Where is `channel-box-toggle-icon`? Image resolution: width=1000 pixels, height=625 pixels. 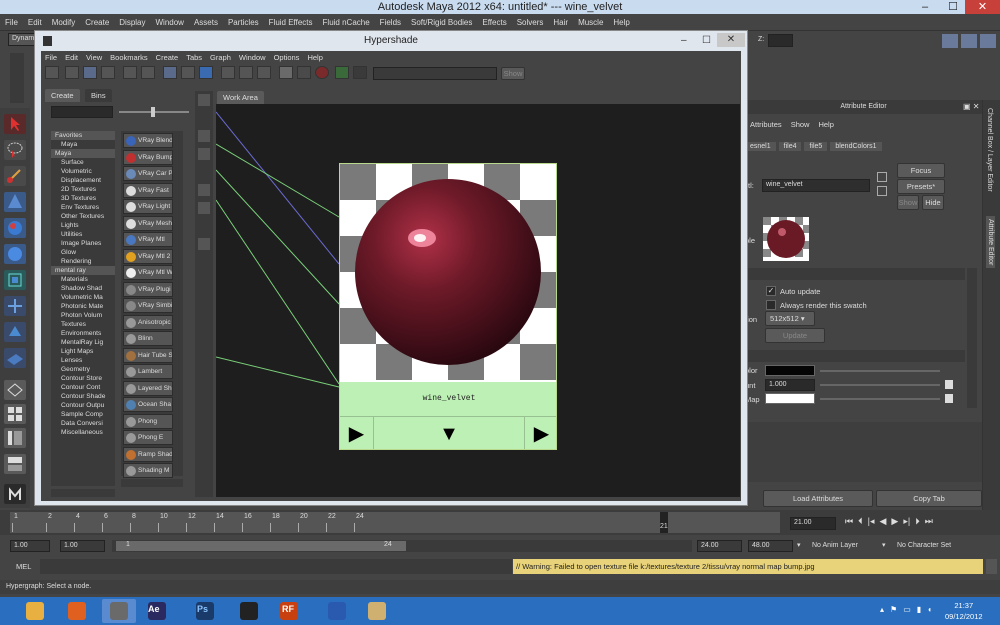
channel-box-toggle-icon is located at coordinates (969, 41).